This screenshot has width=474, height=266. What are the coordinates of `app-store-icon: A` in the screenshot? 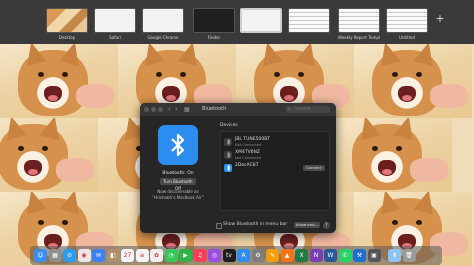 It's located at (243, 255).